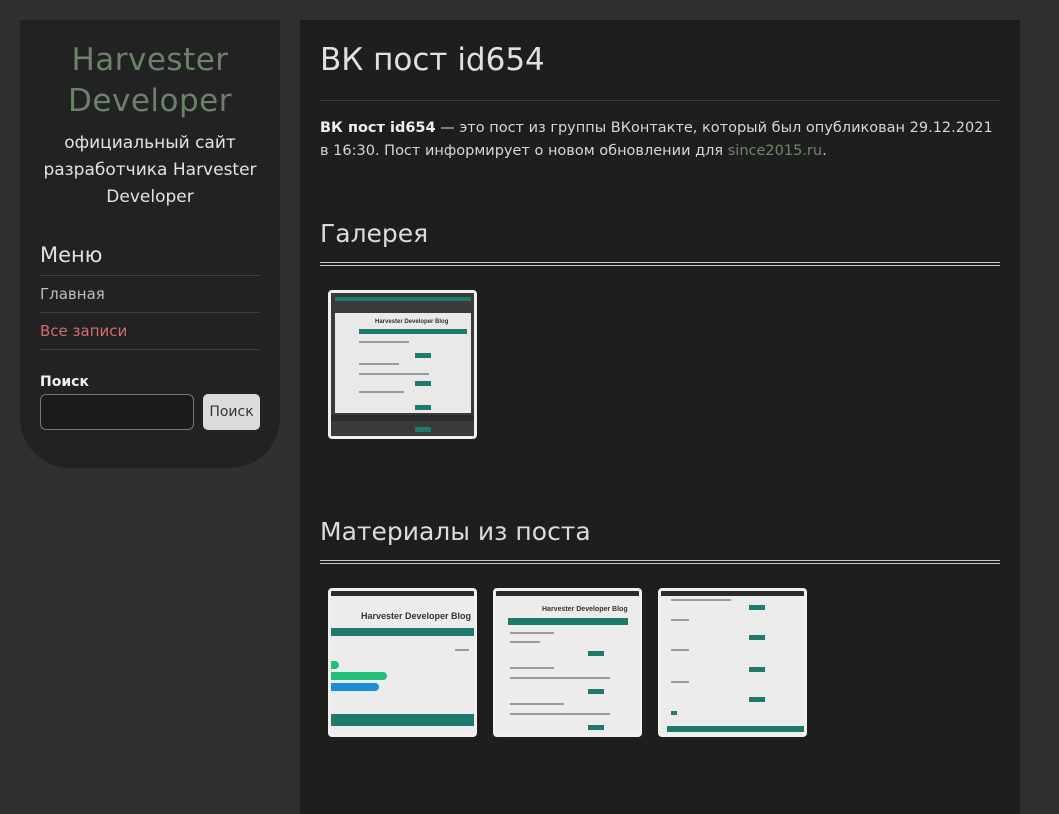 The height and width of the screenshot is (814, 1059). I want to click on gallery-thumbnail: Harvester Developer Blog, so click(402, 364).